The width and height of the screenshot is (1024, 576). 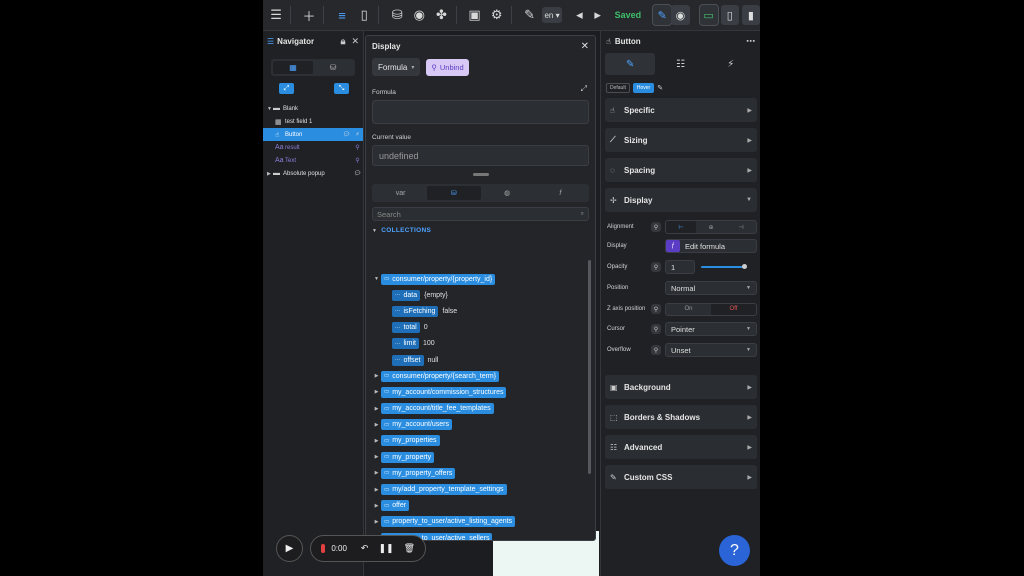 What do you see at coordinates (681, 170) in the screenshot?
I see `section-spacing: ◌ Spacing ▶` at bounding box center [681, 170].